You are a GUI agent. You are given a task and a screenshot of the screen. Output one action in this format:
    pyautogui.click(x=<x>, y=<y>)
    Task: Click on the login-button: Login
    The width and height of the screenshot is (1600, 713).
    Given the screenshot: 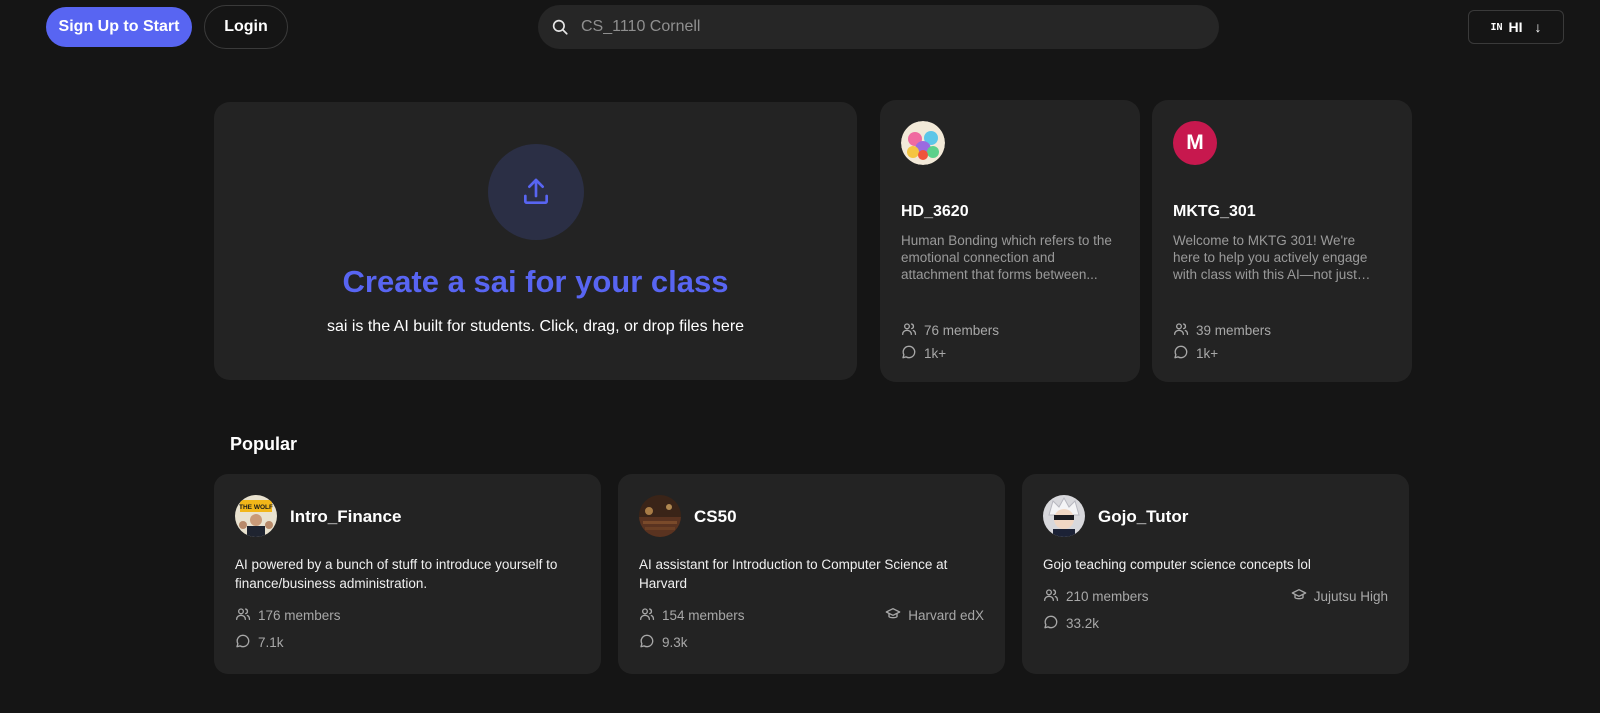 What is the action you would take?
    pyautogui.click(x=246, y=27)
    